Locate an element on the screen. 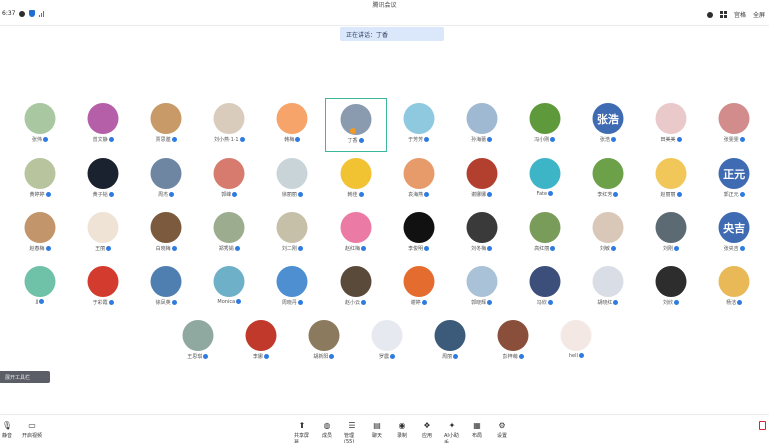 This screenshot has width=769, height=443. participant-tile: 周杰 is located at coordinates (166, 180).